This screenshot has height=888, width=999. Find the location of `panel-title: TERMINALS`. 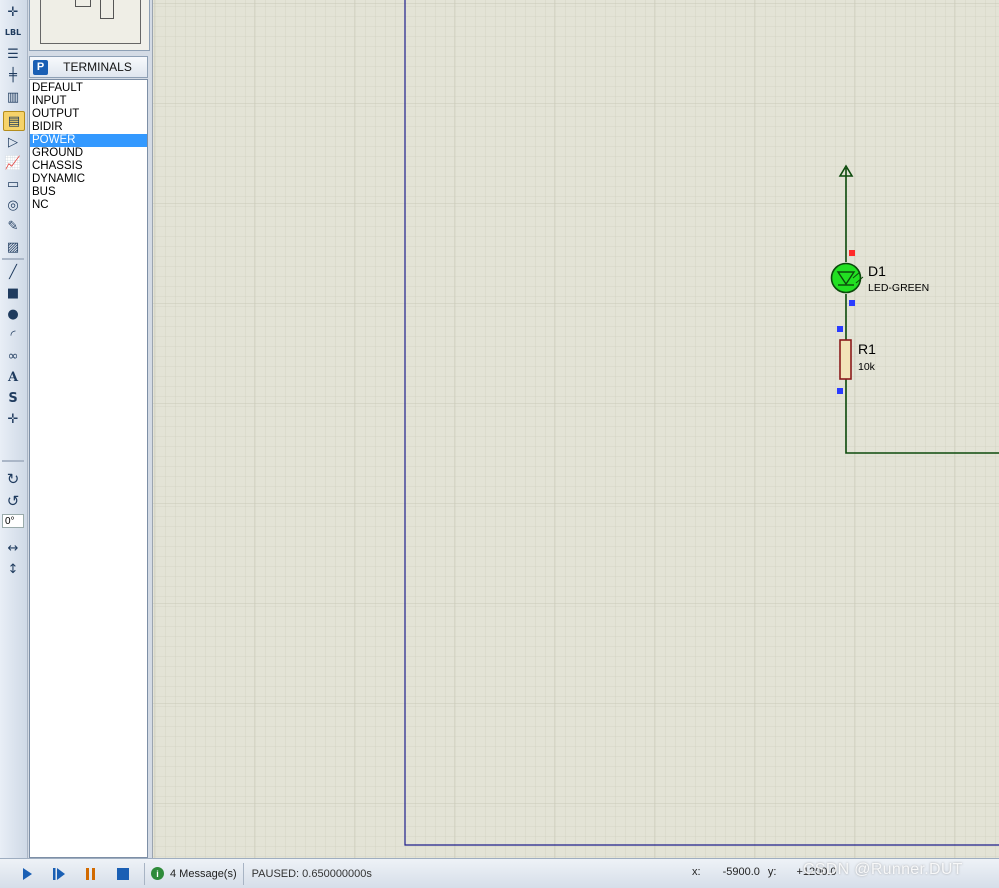

panel-title: TERMINALS is located at coordinates (97, 67).